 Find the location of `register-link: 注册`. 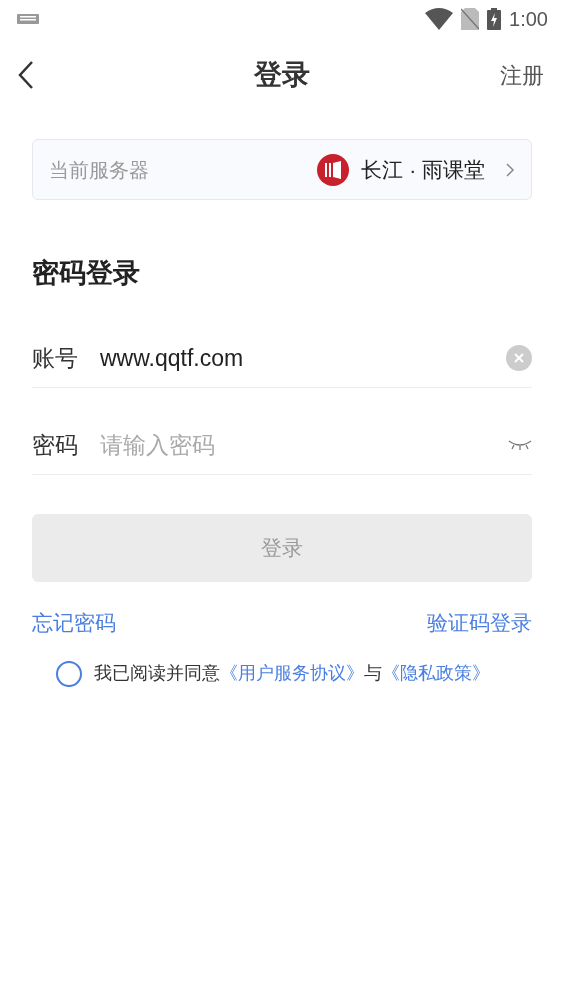

register-link: 注册 is located at coordinates (522, 75).